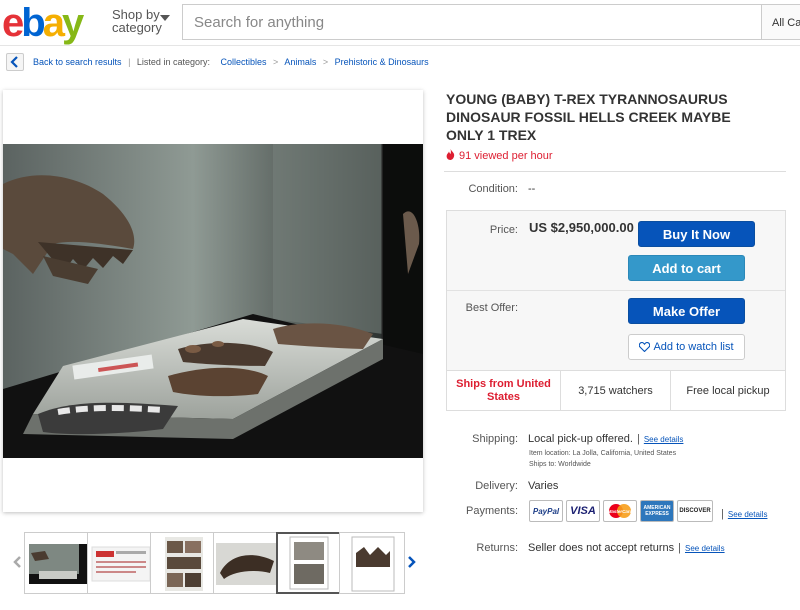 The height and width of the screenshot is (610, 800). I want to click on logo-letter-b: b, so click(33, 23).